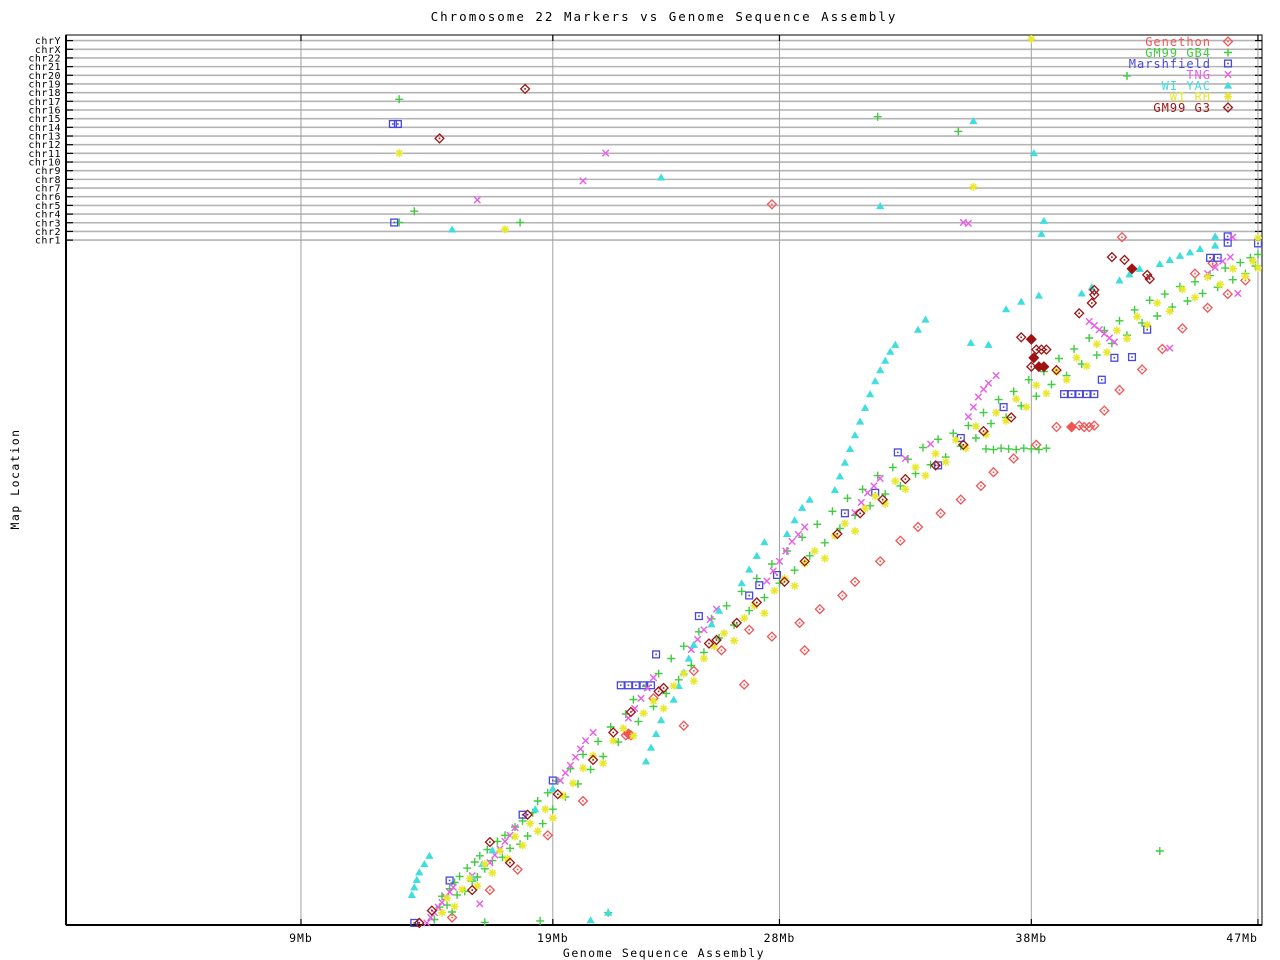 This screenshot has width=1280, height=960. Describe the element at coordinates (301, 938) in the screenshot. I see `x-tick-label-9Mb: 9Mb` at that location.